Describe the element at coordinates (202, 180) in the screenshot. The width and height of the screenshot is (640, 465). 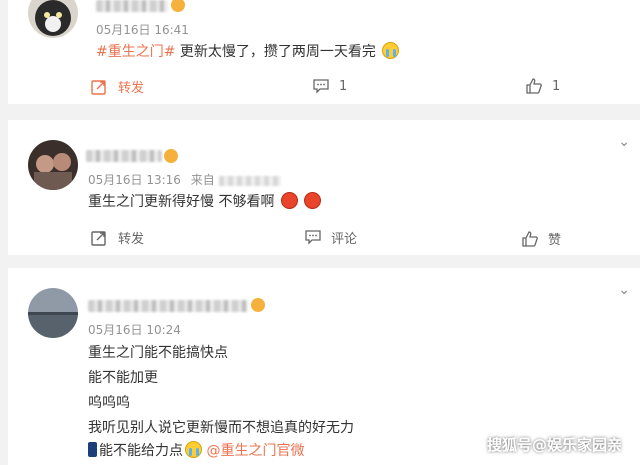
I see `source-prefix: 来自` at that location.